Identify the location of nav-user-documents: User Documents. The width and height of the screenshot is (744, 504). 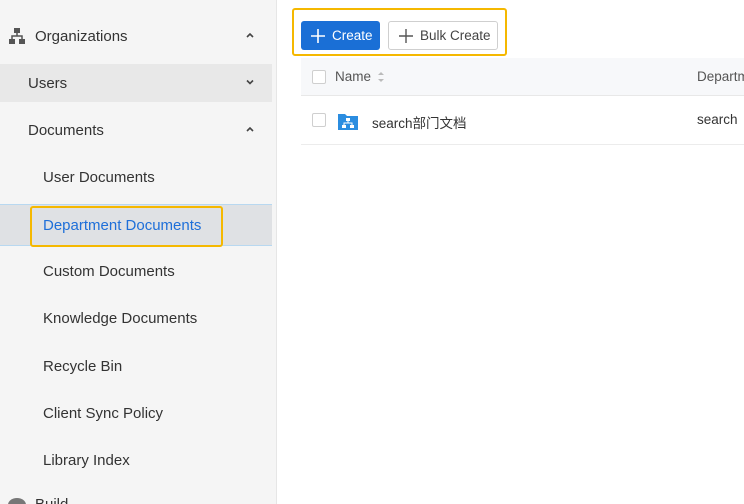
(136, 177).